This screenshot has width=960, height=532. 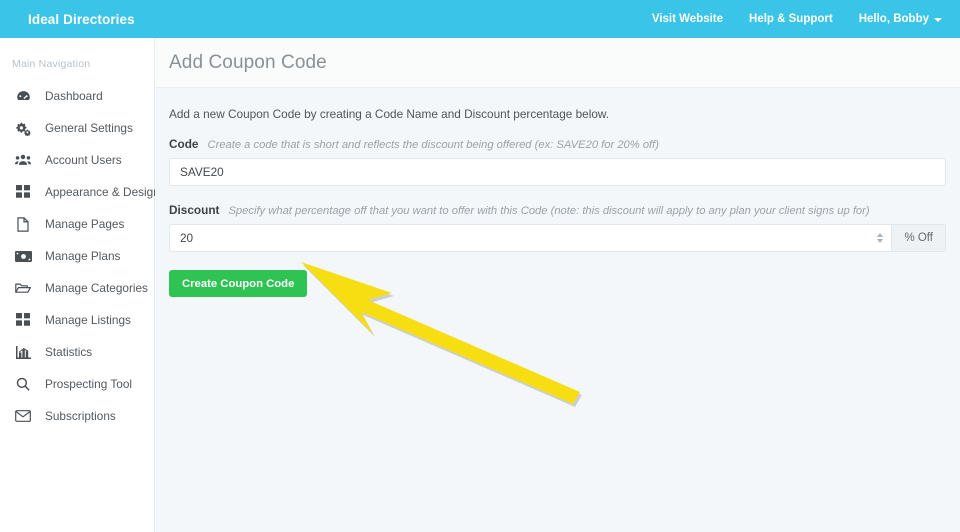 I want to click on speedometer-icon, so click(x=23, y=96).